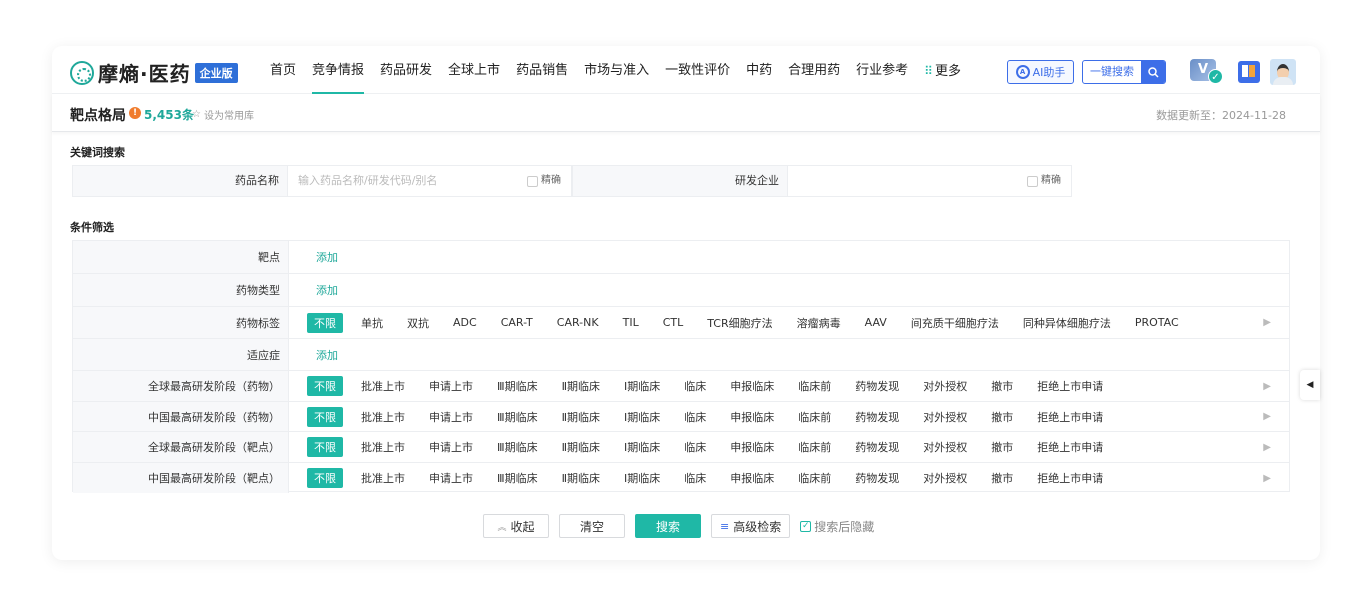 This screenshot has height=608, width=1366. I want to click on favorite-button: ☆ 设为常用库, so click(223, 114).